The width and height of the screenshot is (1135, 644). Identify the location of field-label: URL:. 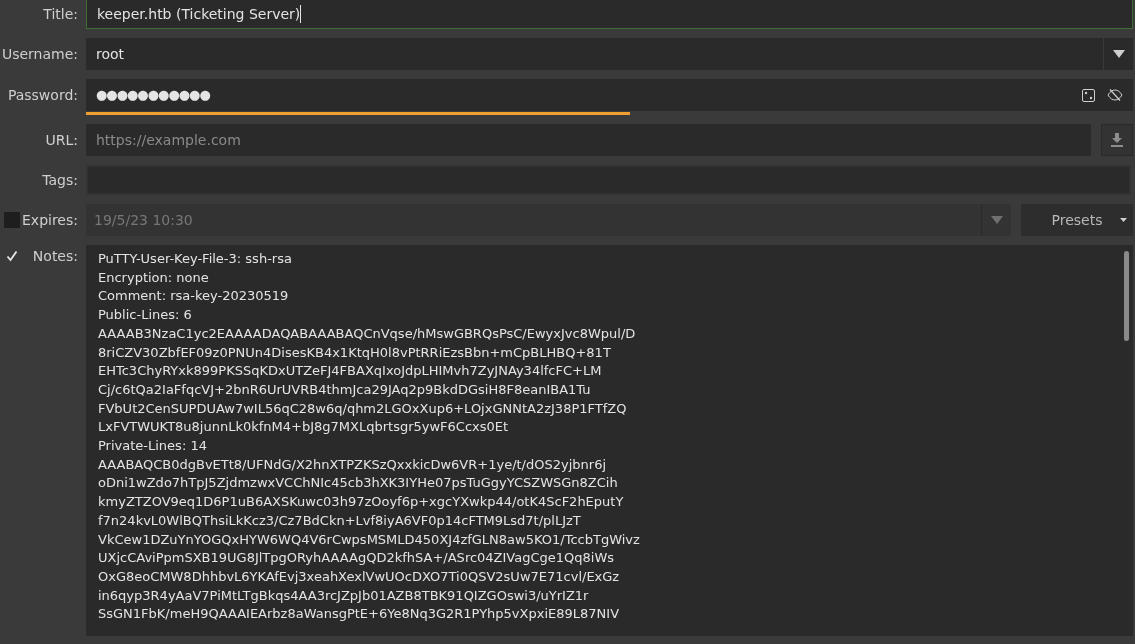
(61, 140).